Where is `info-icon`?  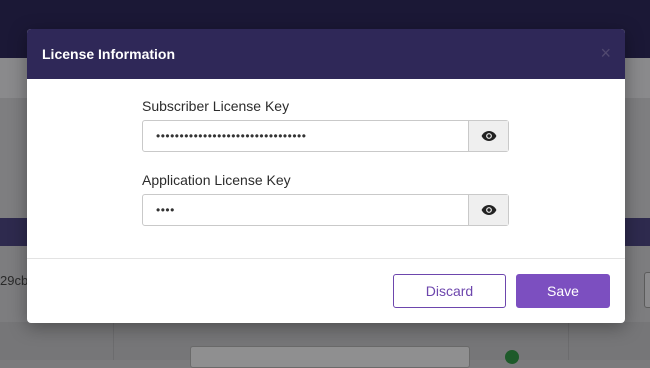
info-icon is located at coordinates (512, 357).